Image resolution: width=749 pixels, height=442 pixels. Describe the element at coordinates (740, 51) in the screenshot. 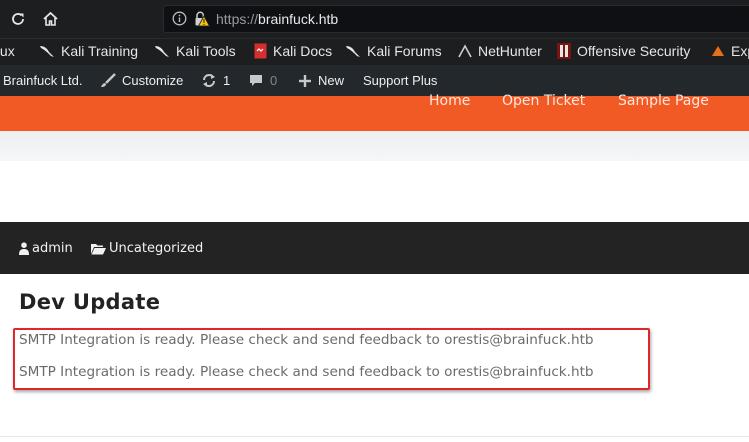

I see `bookmark-label: Exploit-DB` at that location.